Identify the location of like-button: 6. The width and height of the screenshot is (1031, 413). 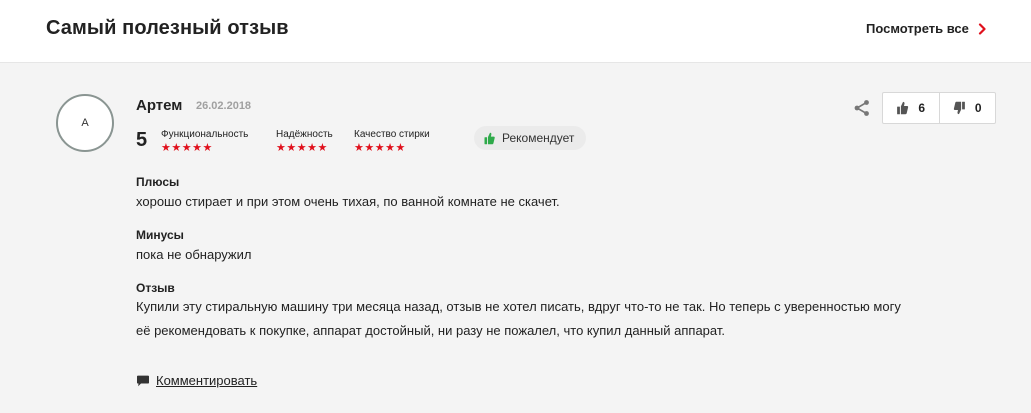
(911, 108).